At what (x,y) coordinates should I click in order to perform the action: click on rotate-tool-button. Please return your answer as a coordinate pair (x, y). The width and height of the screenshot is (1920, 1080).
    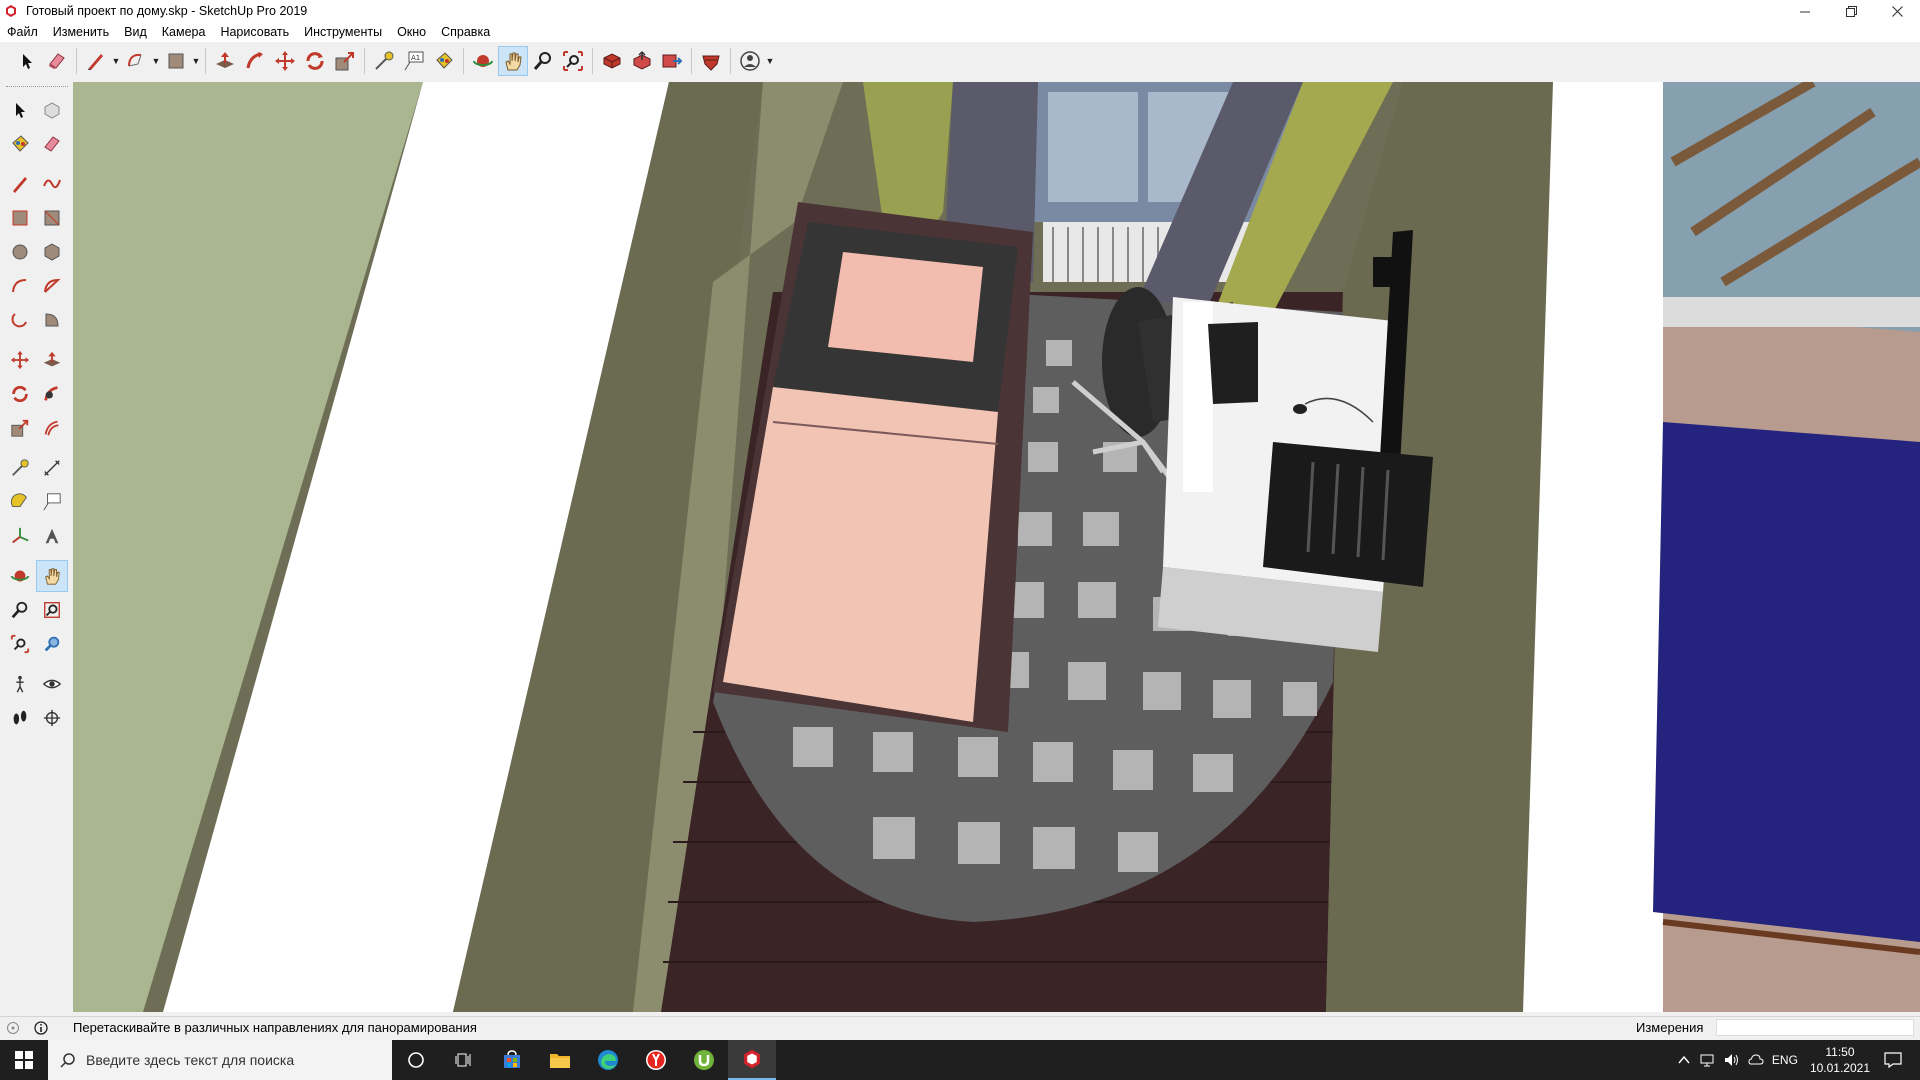
    Looking at the image, I should click on (315, 61).